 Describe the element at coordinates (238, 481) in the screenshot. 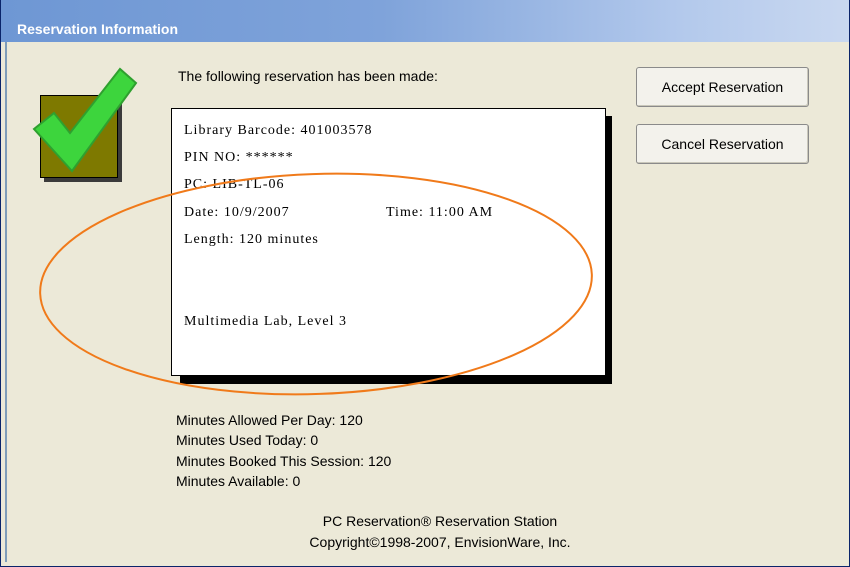

I see `minutes-available: Minutes Available: 0` at that location.